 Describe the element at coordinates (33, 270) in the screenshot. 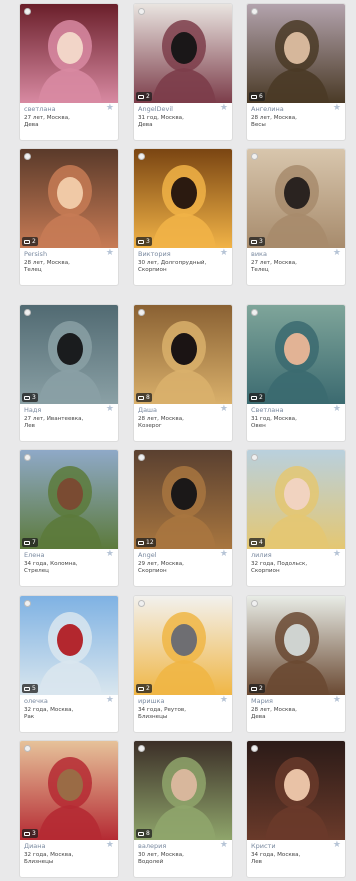

I see `profile-zodiac: Телец` at that location.